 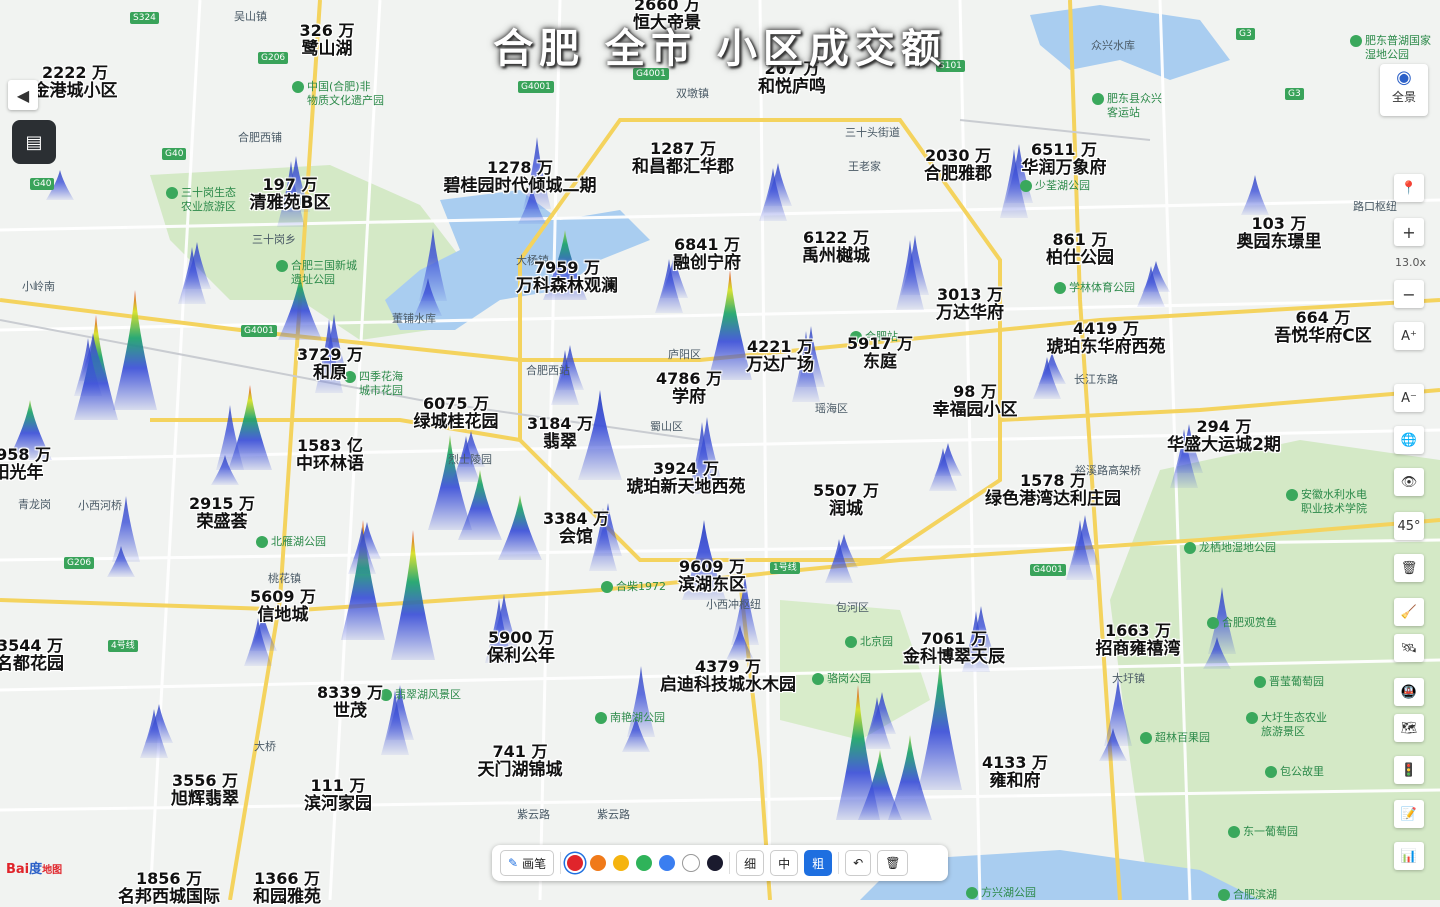 What do you see at coordinates (1323, 327) in the screenshot?
I see `community-price-label: 664 万吾悦华府C区` at bounding box center [1323, 327].